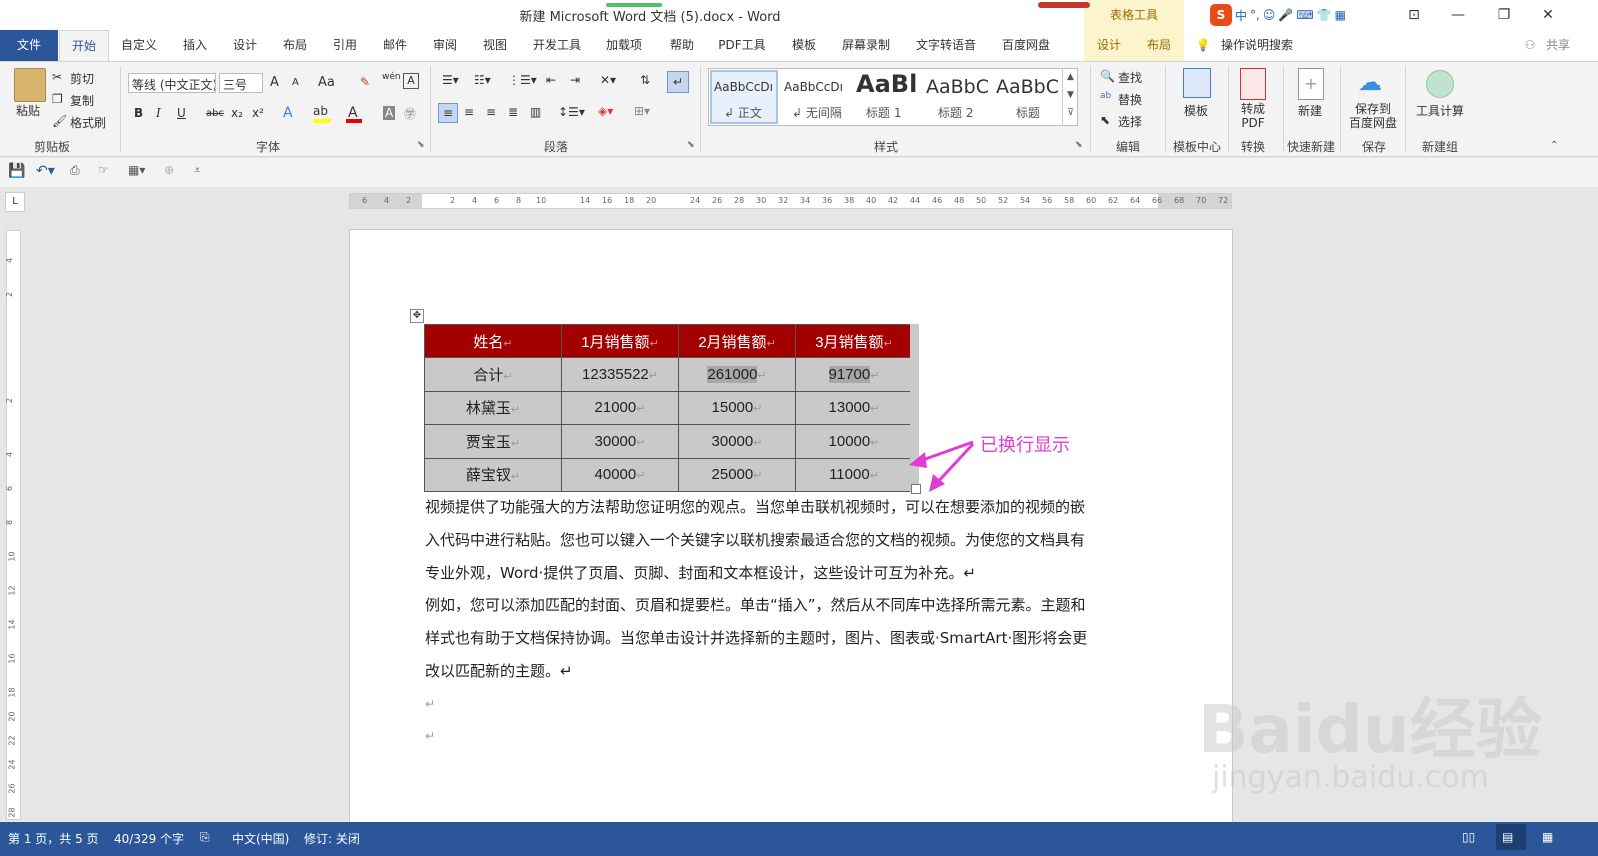 The height and width of the screenshot is (856, 1598). Describe the element at coordinates (886, 84) in the screenshot. I see `style-h1-preview: AaBl` at that location.